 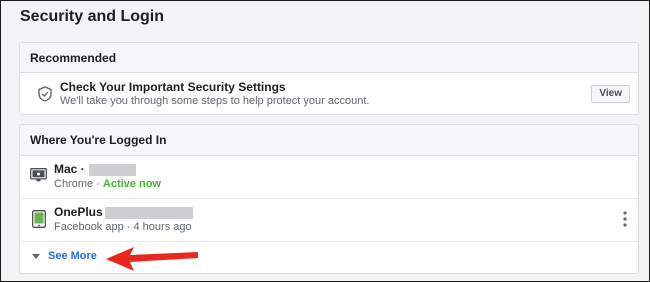 What do you see at coordinates (45, 94) in the screenshot?
I see `shield-icon` at bounding box center [45, 94].